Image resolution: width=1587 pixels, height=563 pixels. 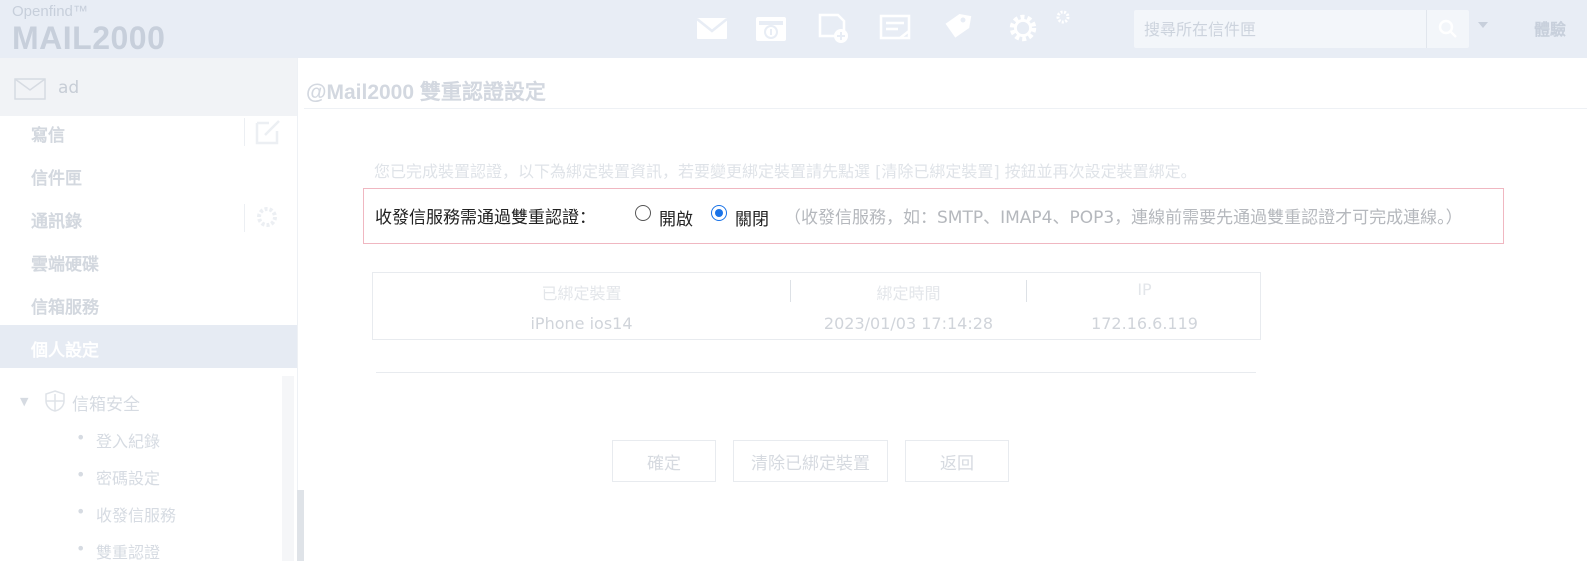 What do you see at coordinates (908, 323) in the screenshot?
I see `table-cell-time: 2023/01/03 17:14:28` at bounding box center [908, 323].